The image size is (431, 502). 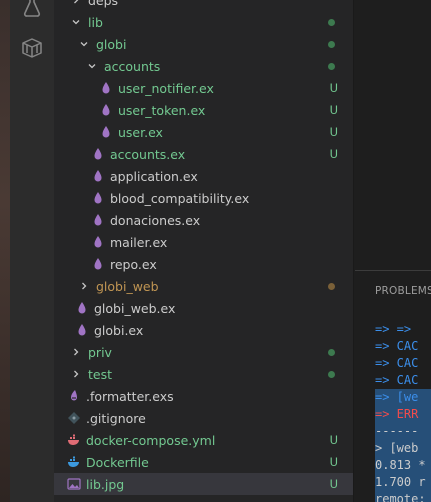 What do you see at coordinates (203, 154) in the screenshot?
I see `file-item: accounts.ex U` at bounding box center [203, 154].